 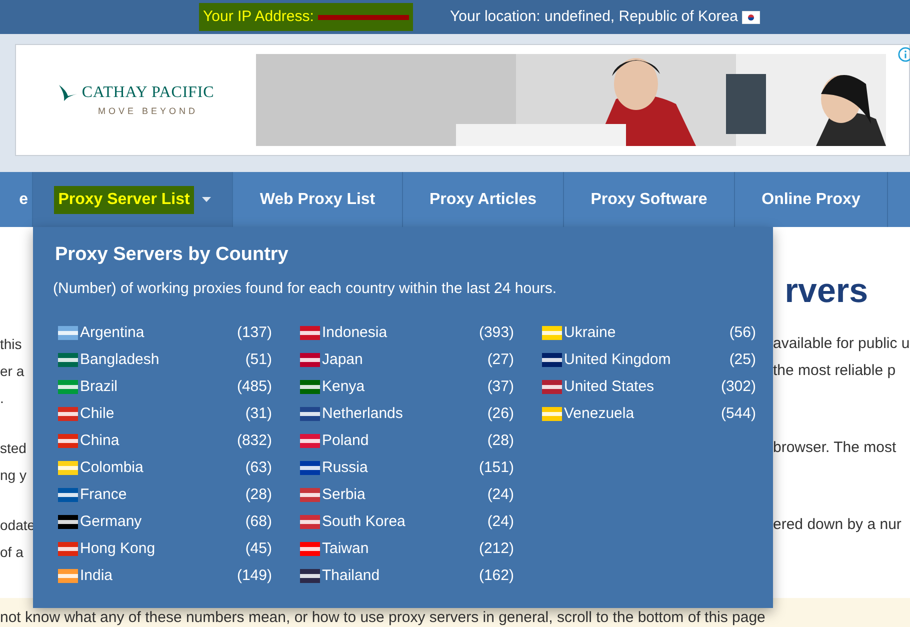 What do you see at coordinates (165, 495) in the screenshot?
I see `country-link: France (28)` at bounding box center [165, 495].